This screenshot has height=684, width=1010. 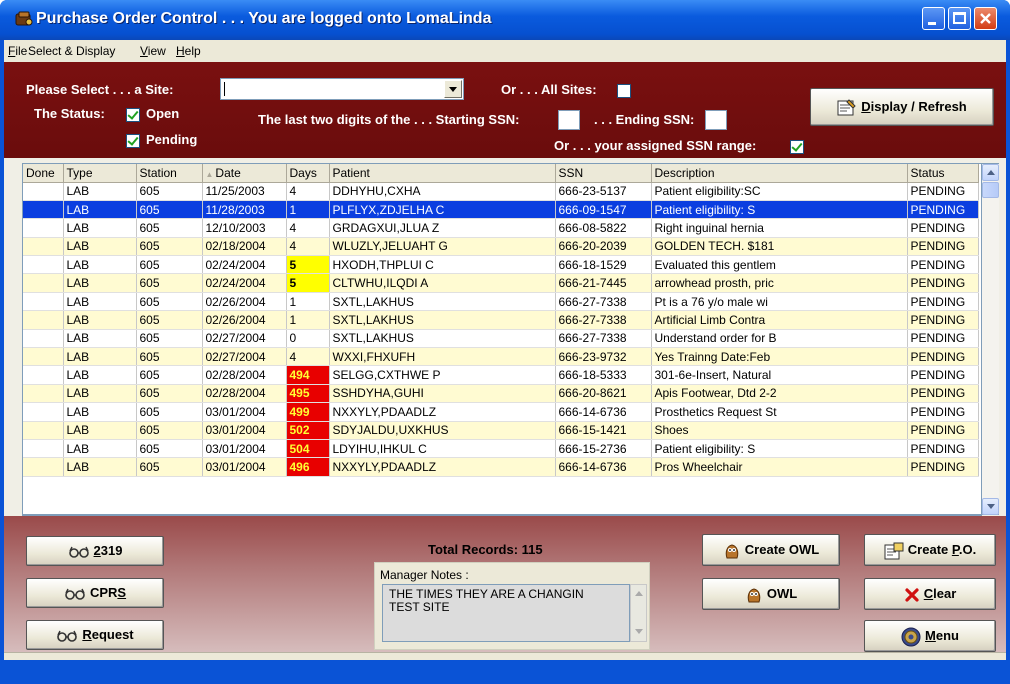 I want to click on menu-help: Help, so click(x=188, y=51).